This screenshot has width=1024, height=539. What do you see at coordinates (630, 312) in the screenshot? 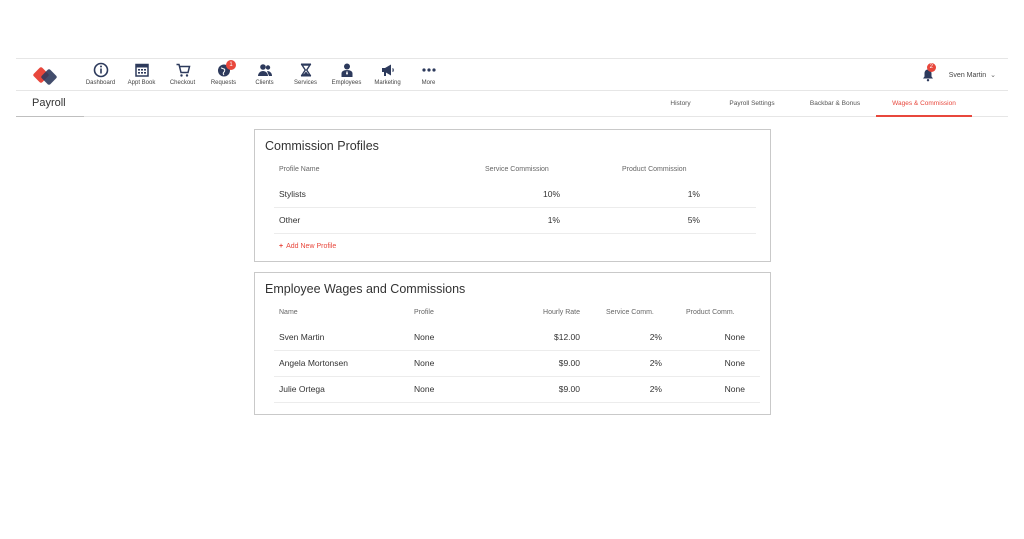
I see `col-service-comm: Service Comm.` at bounding box center [630, 312].